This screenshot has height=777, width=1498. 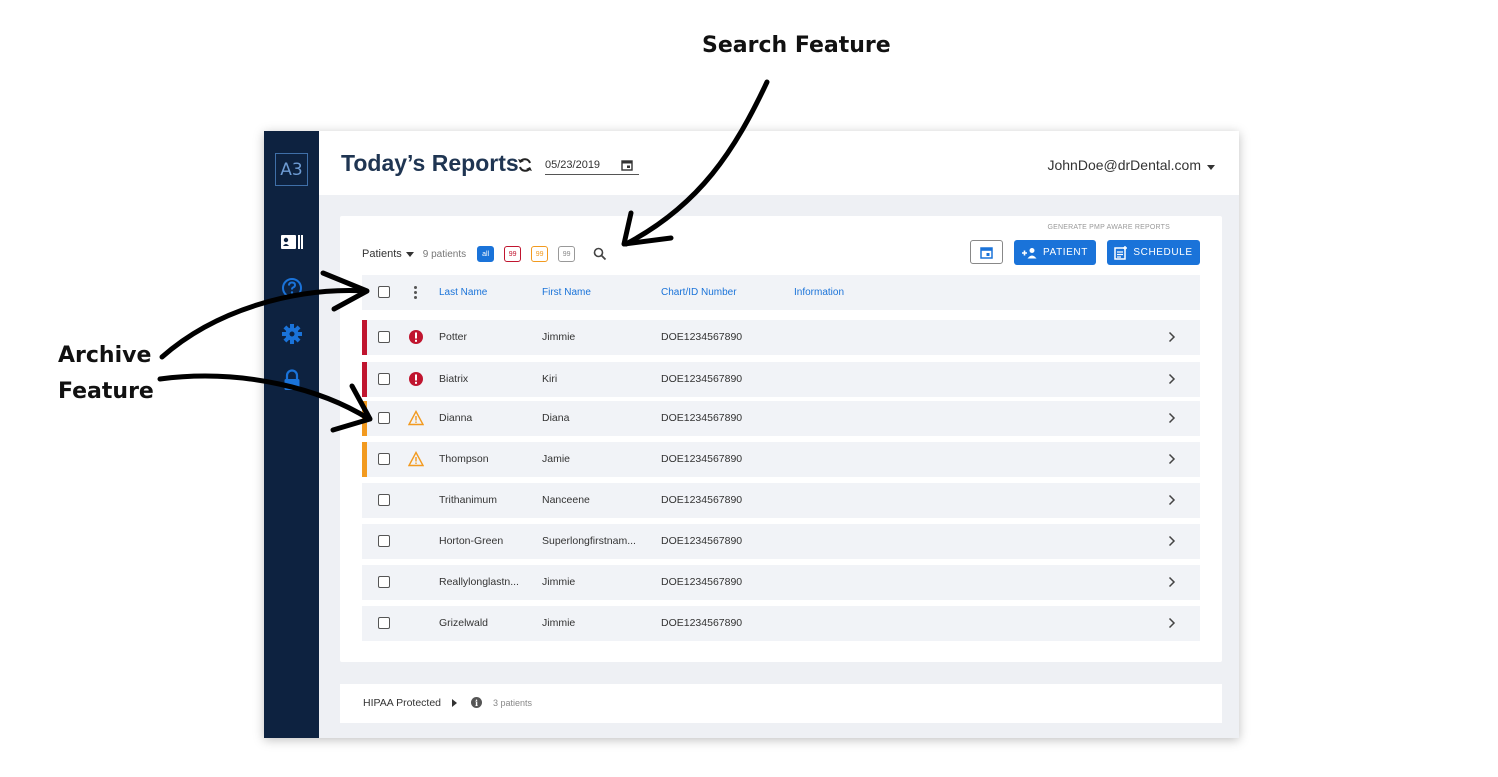 What do you see at coordinates (1108, 227) in the screenshot?
I see `generate-reports-label: GENERATE PMP AWARE REPORTS` at bounding box center [1108, 227].